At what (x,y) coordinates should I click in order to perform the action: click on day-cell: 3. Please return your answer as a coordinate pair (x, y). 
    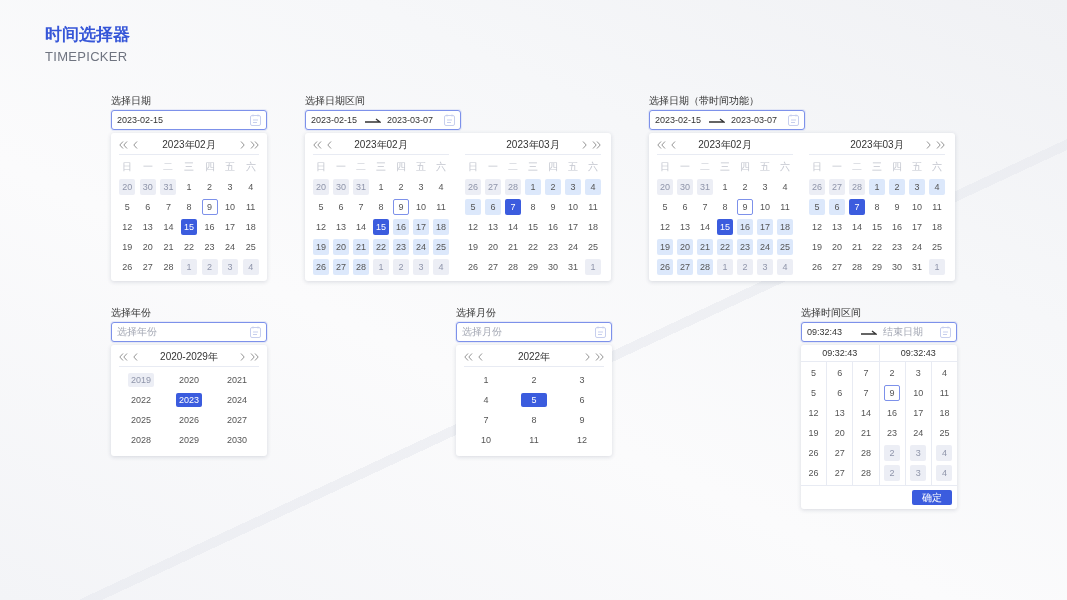
    Looking at the image, I should click on (917, 187).